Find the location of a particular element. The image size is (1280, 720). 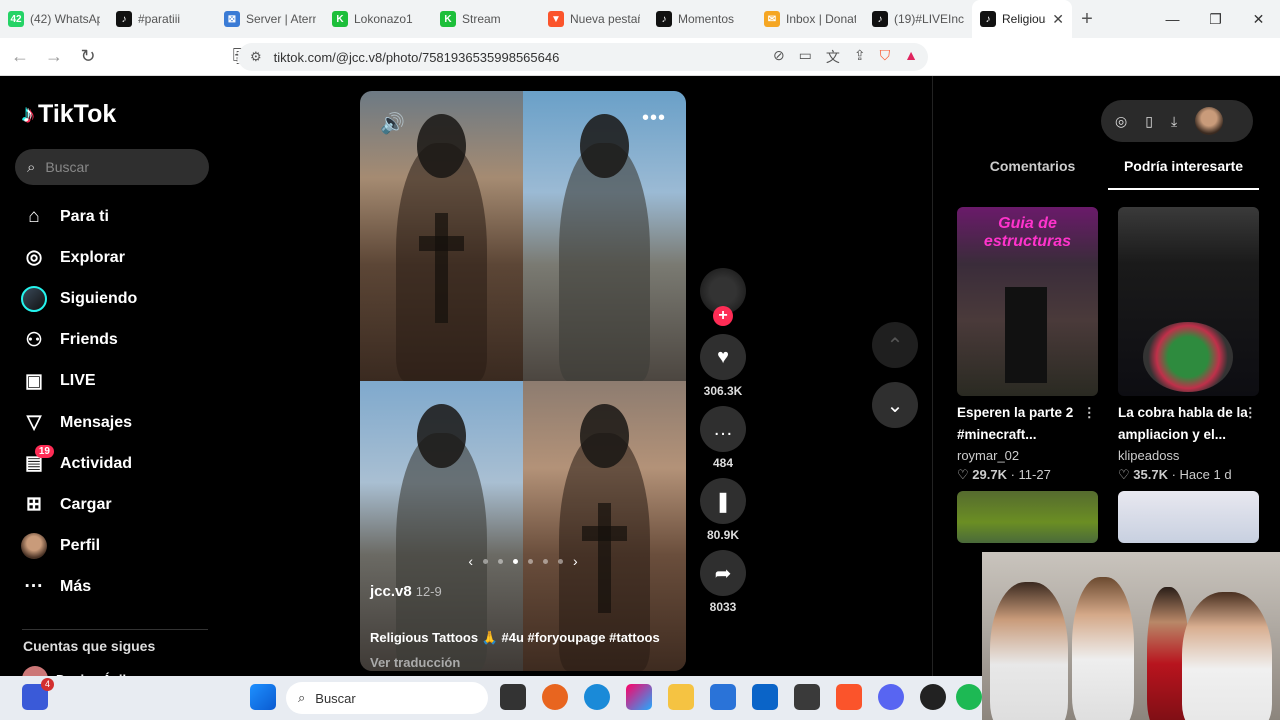

save-action: ❚ 80.9K is located at coordinates (723, 510).